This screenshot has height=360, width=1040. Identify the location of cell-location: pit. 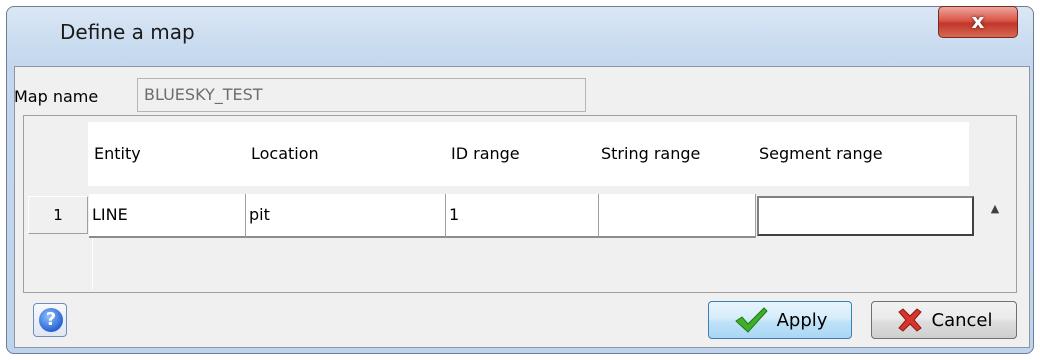
(346, 216).